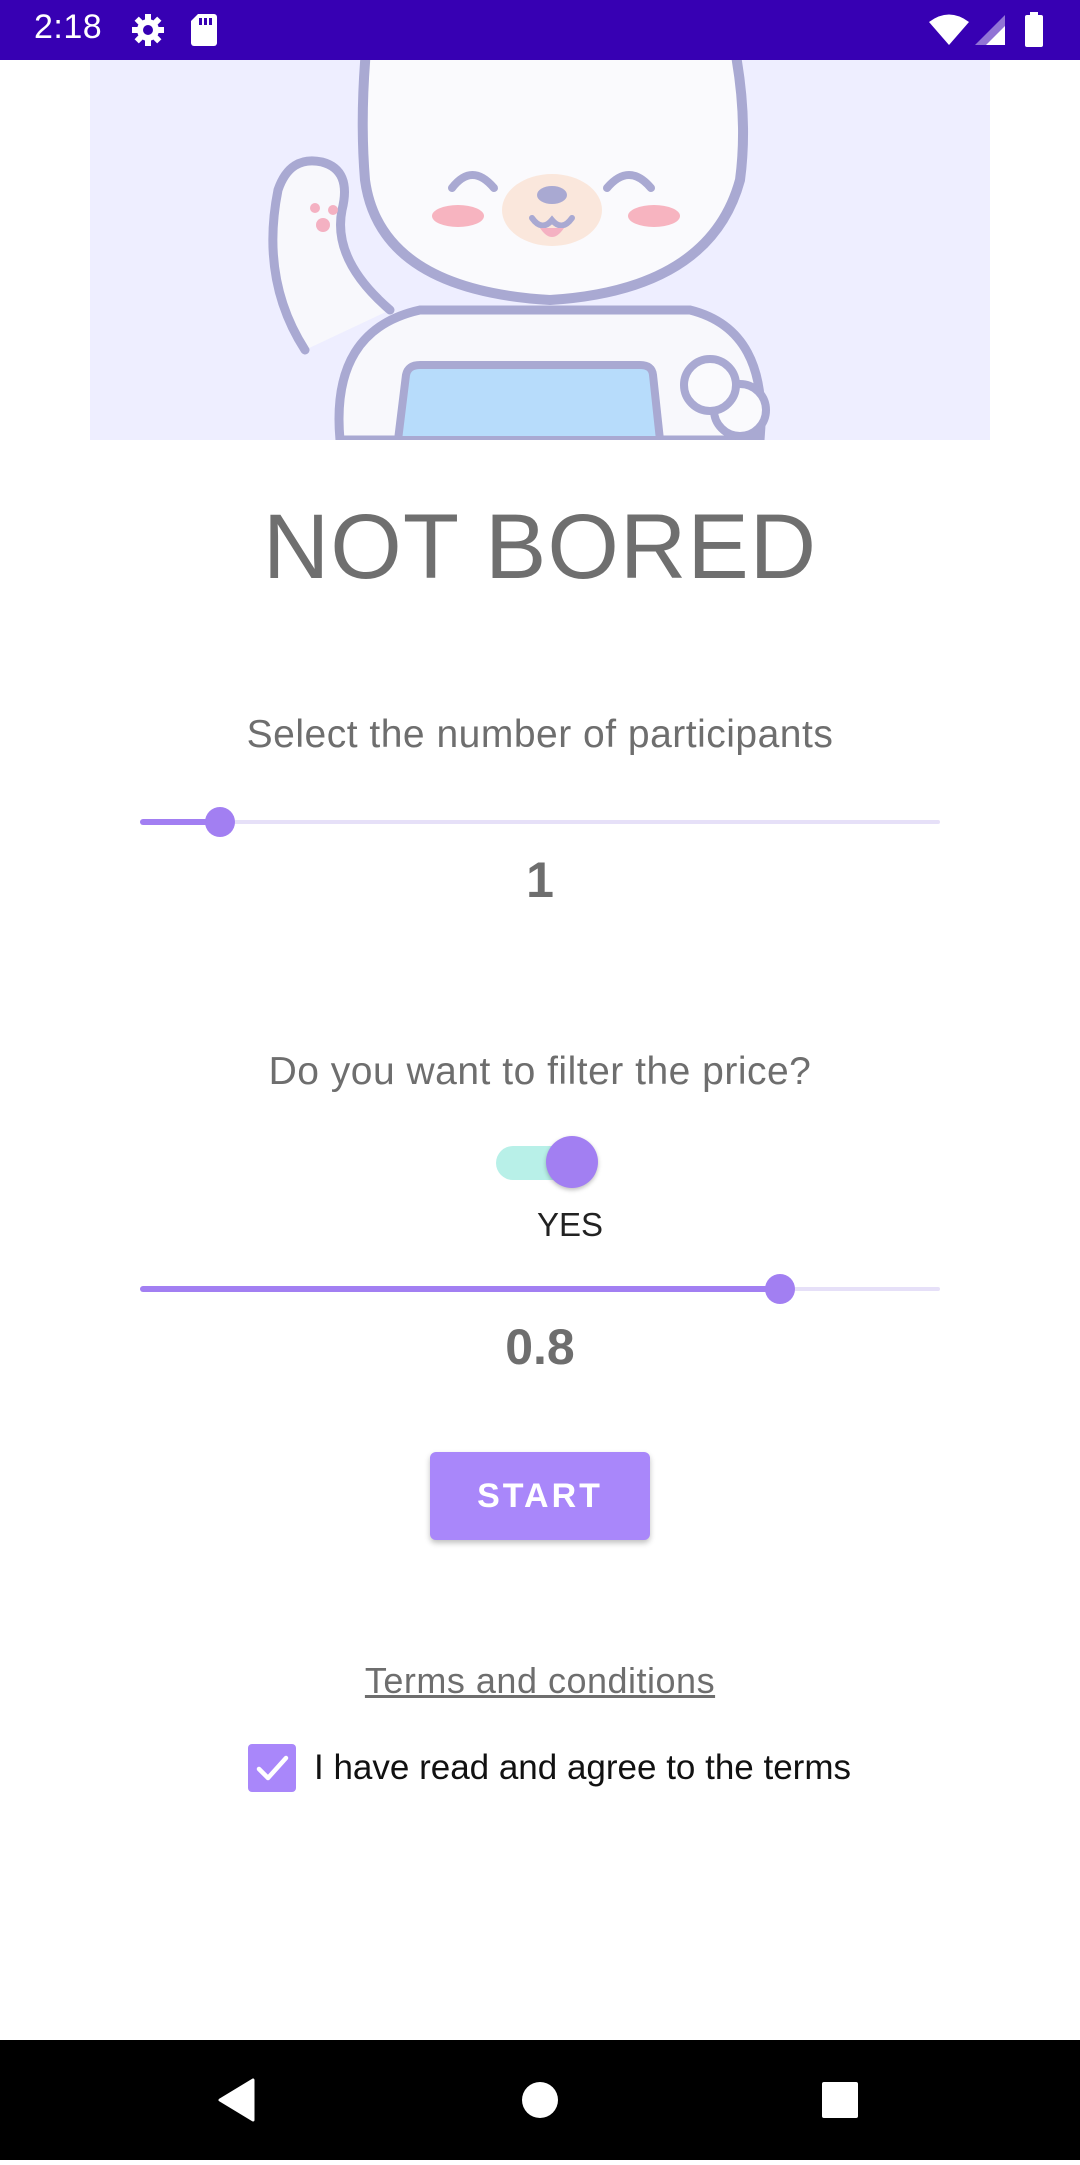 The height and width of the screenshot is (2165, 1080). I want to click on bear-illustration, so click(519, 250).